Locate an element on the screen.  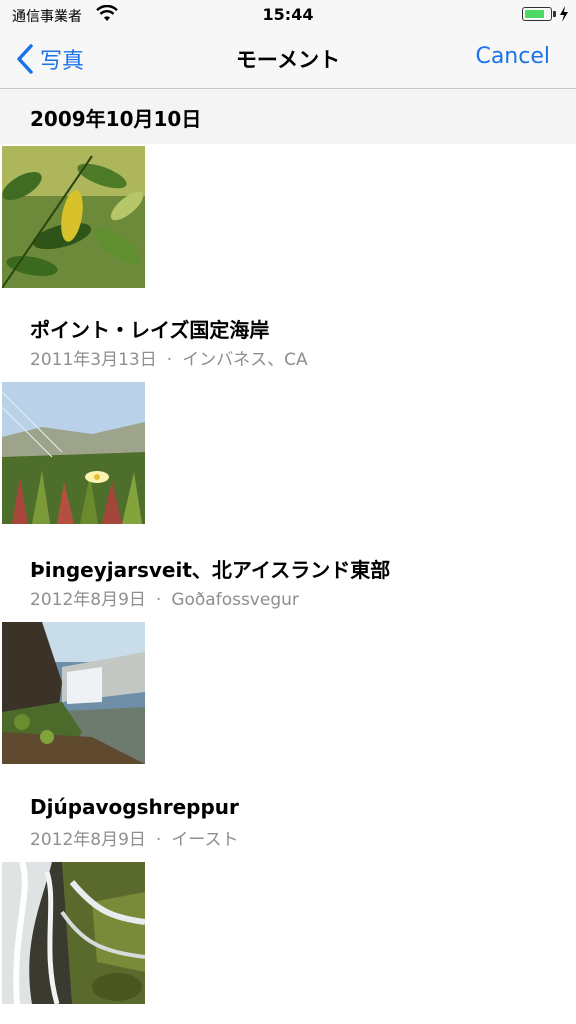
charging-bolt-icon is located at coordinates (564, 14).